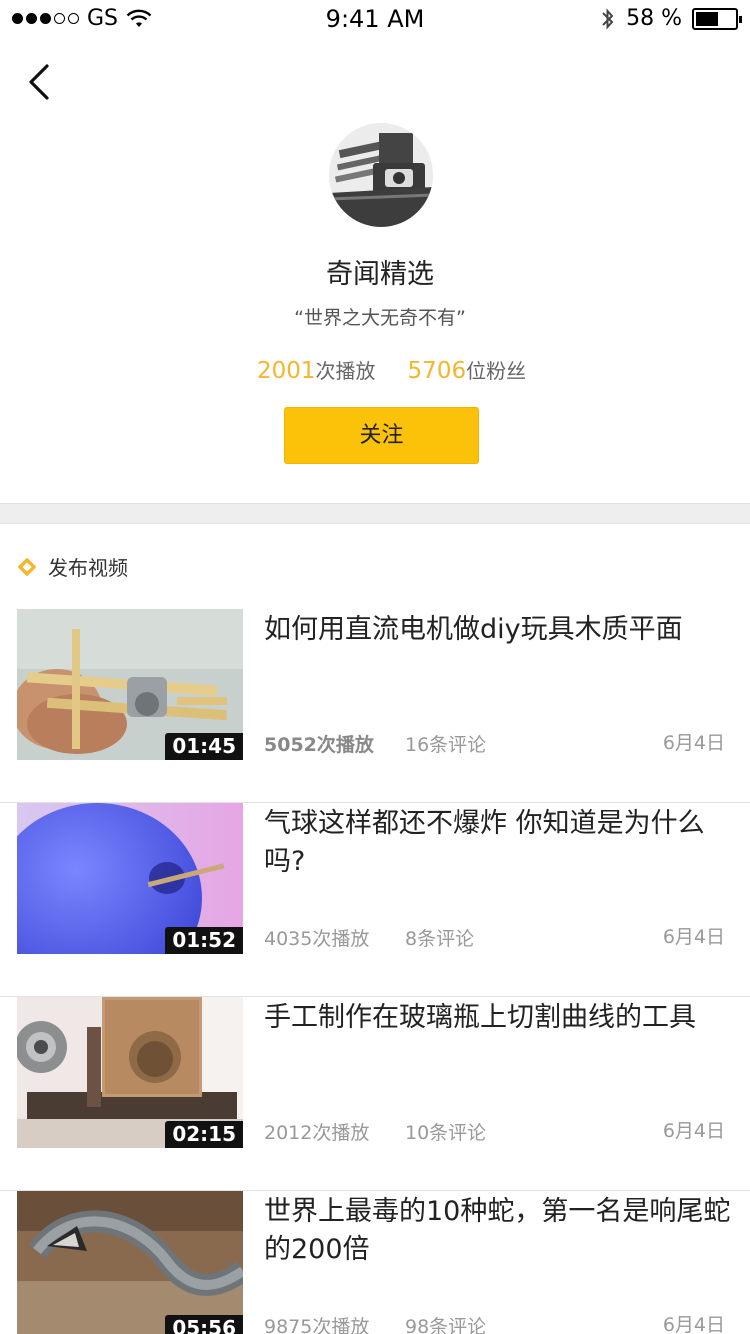 The height and width of the screenshot is (1334, 750). Describe the element at coordinates (446, 1325) in the screenshot. I see `video-comments: 98条评论` at that location.